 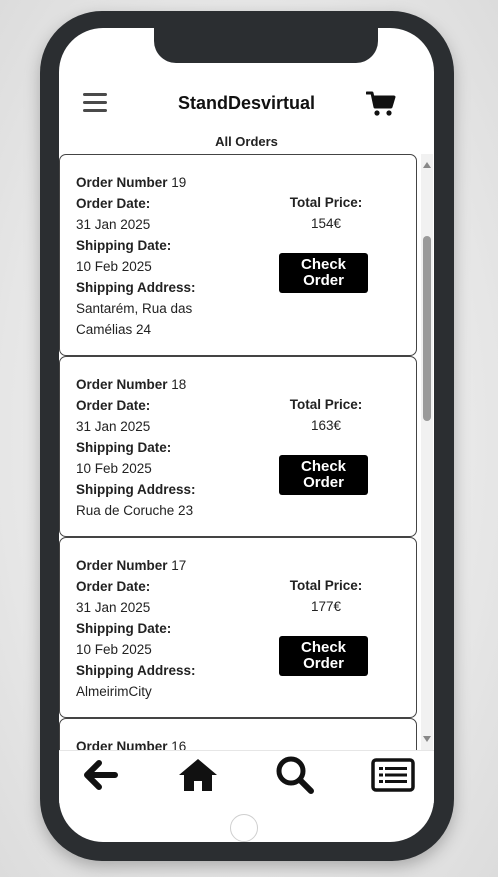 What do you see at coordinates (114, 691) in the screenshot?
I see `shipping-address-line1: AlmeirimCity` at bounding box center [114, 691].